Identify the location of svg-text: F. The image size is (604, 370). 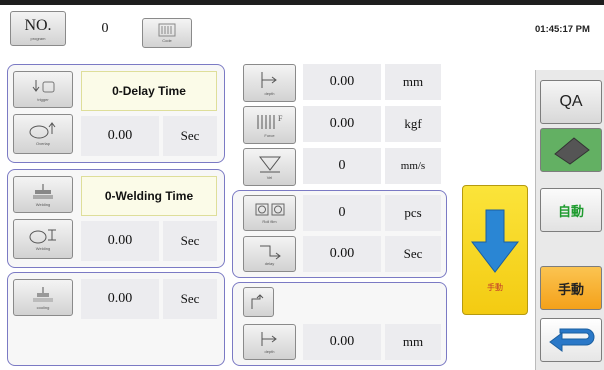
(280, 118).